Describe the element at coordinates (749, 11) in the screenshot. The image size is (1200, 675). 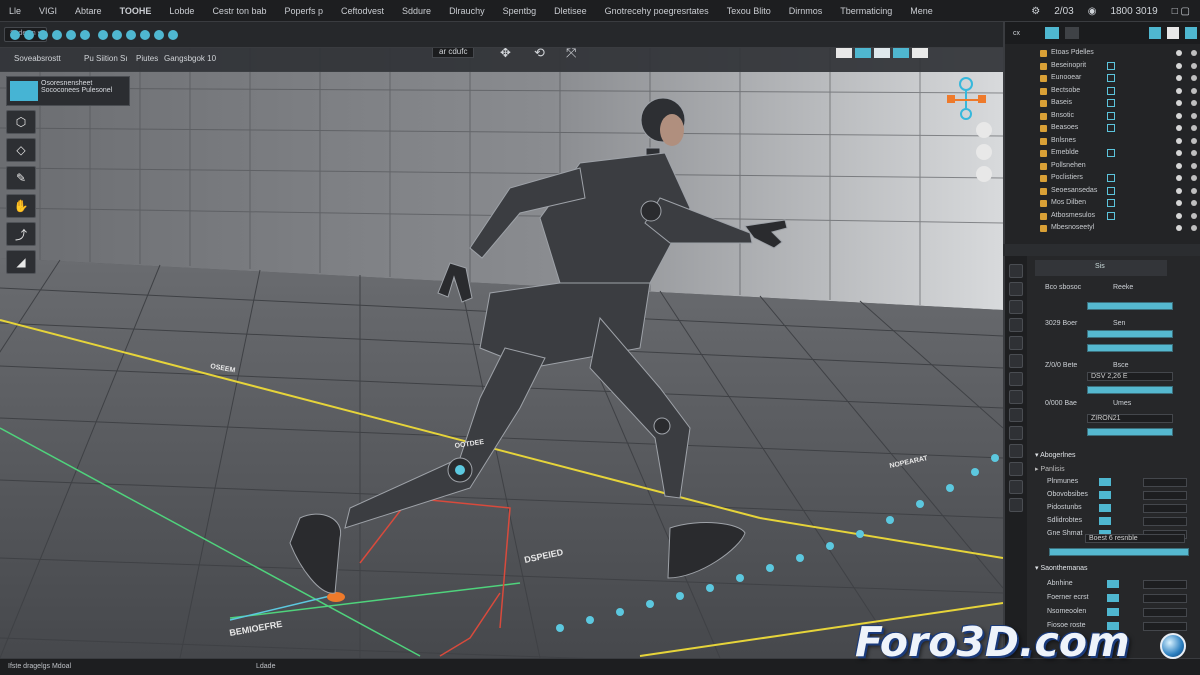
I see `menu-item-14: Texou Blito` at that location.